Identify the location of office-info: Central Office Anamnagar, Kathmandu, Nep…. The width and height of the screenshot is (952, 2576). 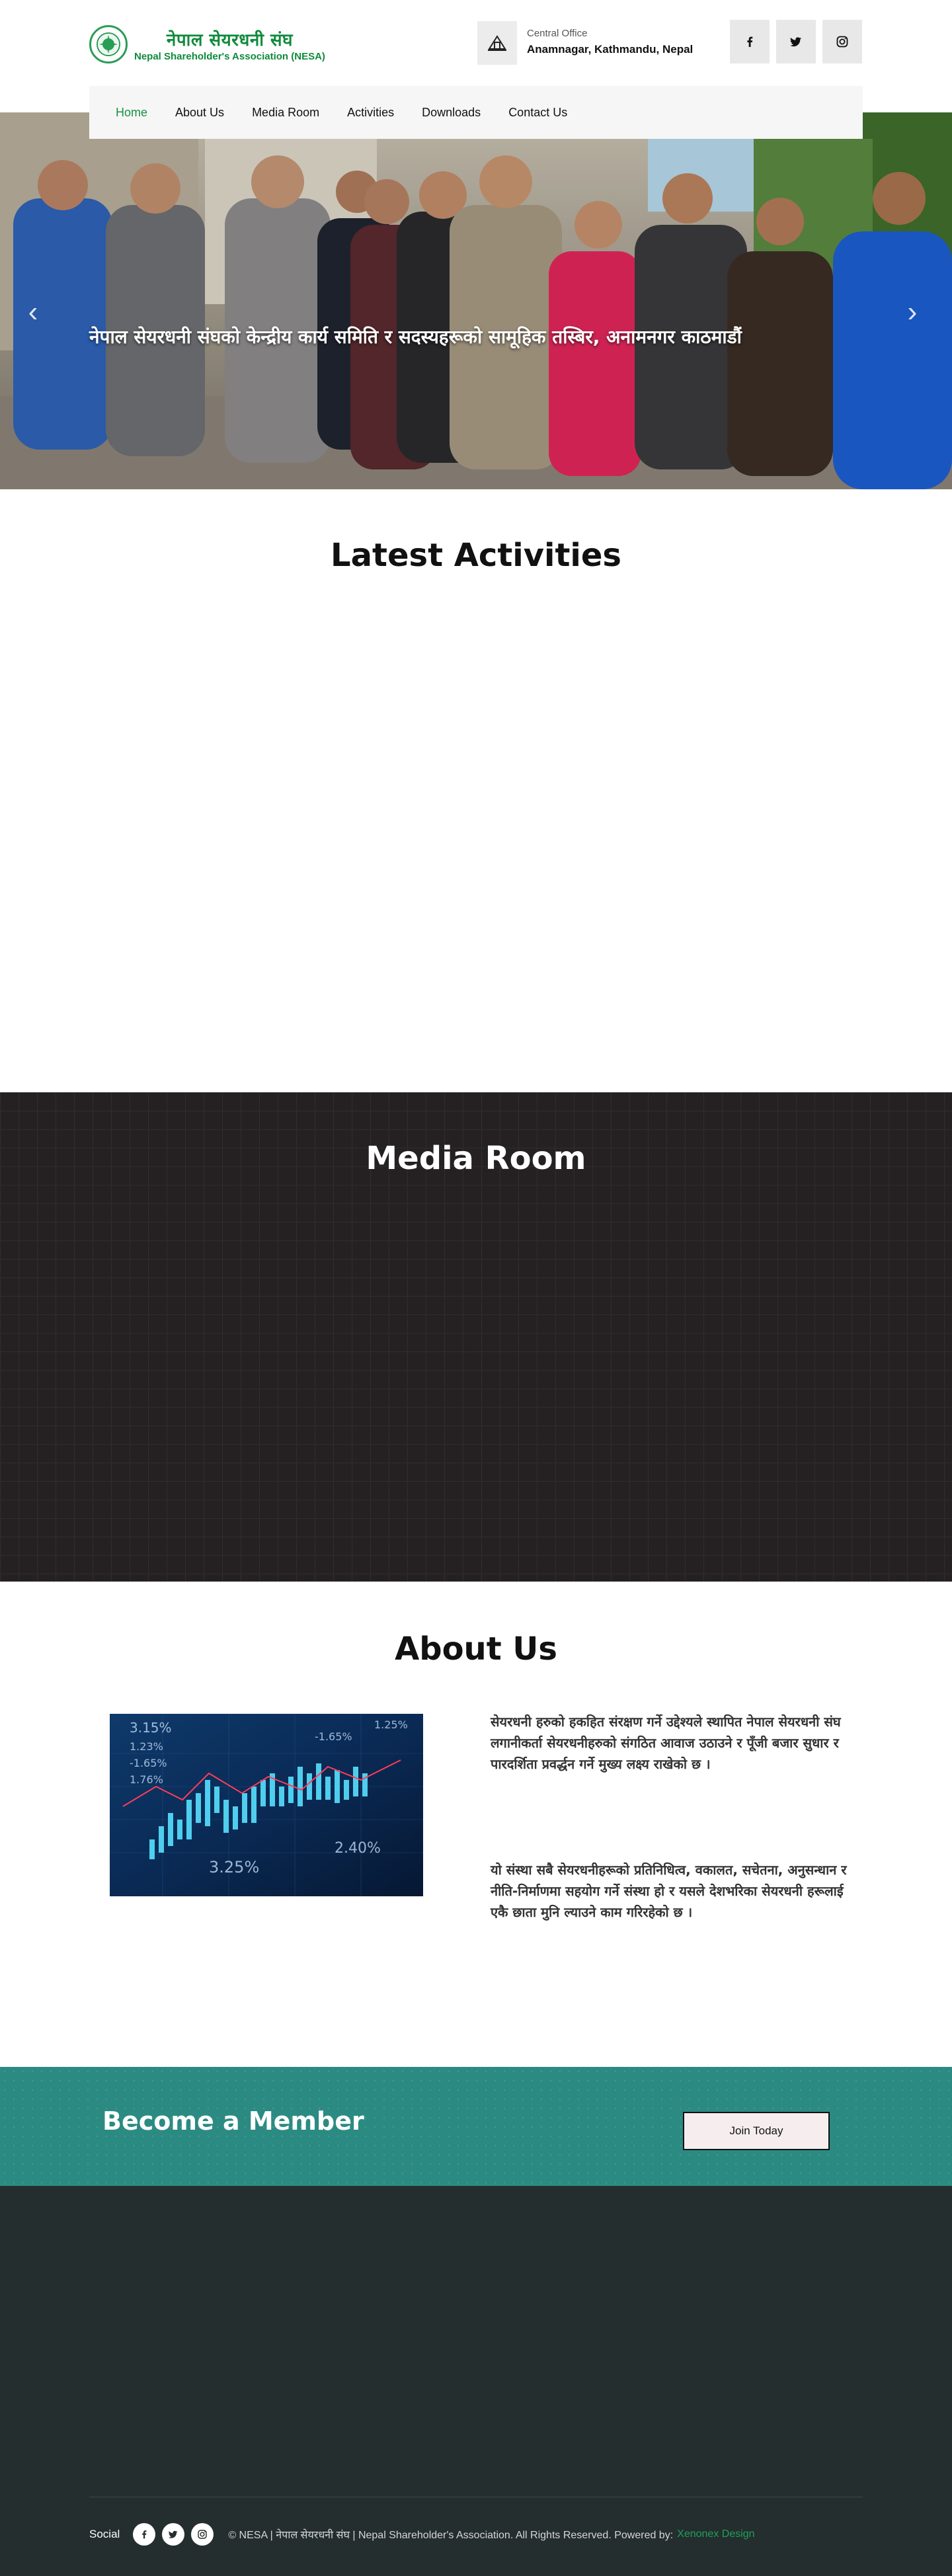
(610, 42).